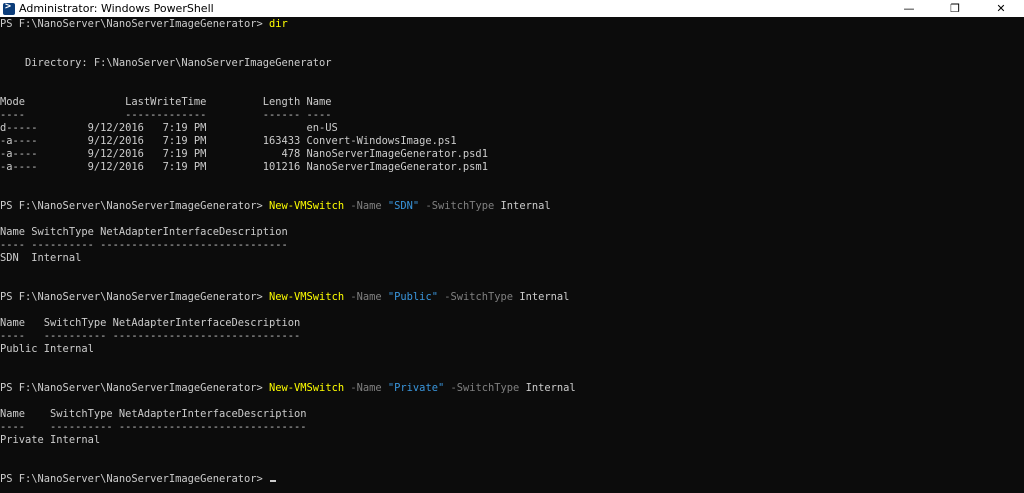 This screenshot has height=493, width=1024. What do you see at coordinates (47, 349) in the screenshot?
I see `table-row: Public Internal` at bounding box center [47, 349].